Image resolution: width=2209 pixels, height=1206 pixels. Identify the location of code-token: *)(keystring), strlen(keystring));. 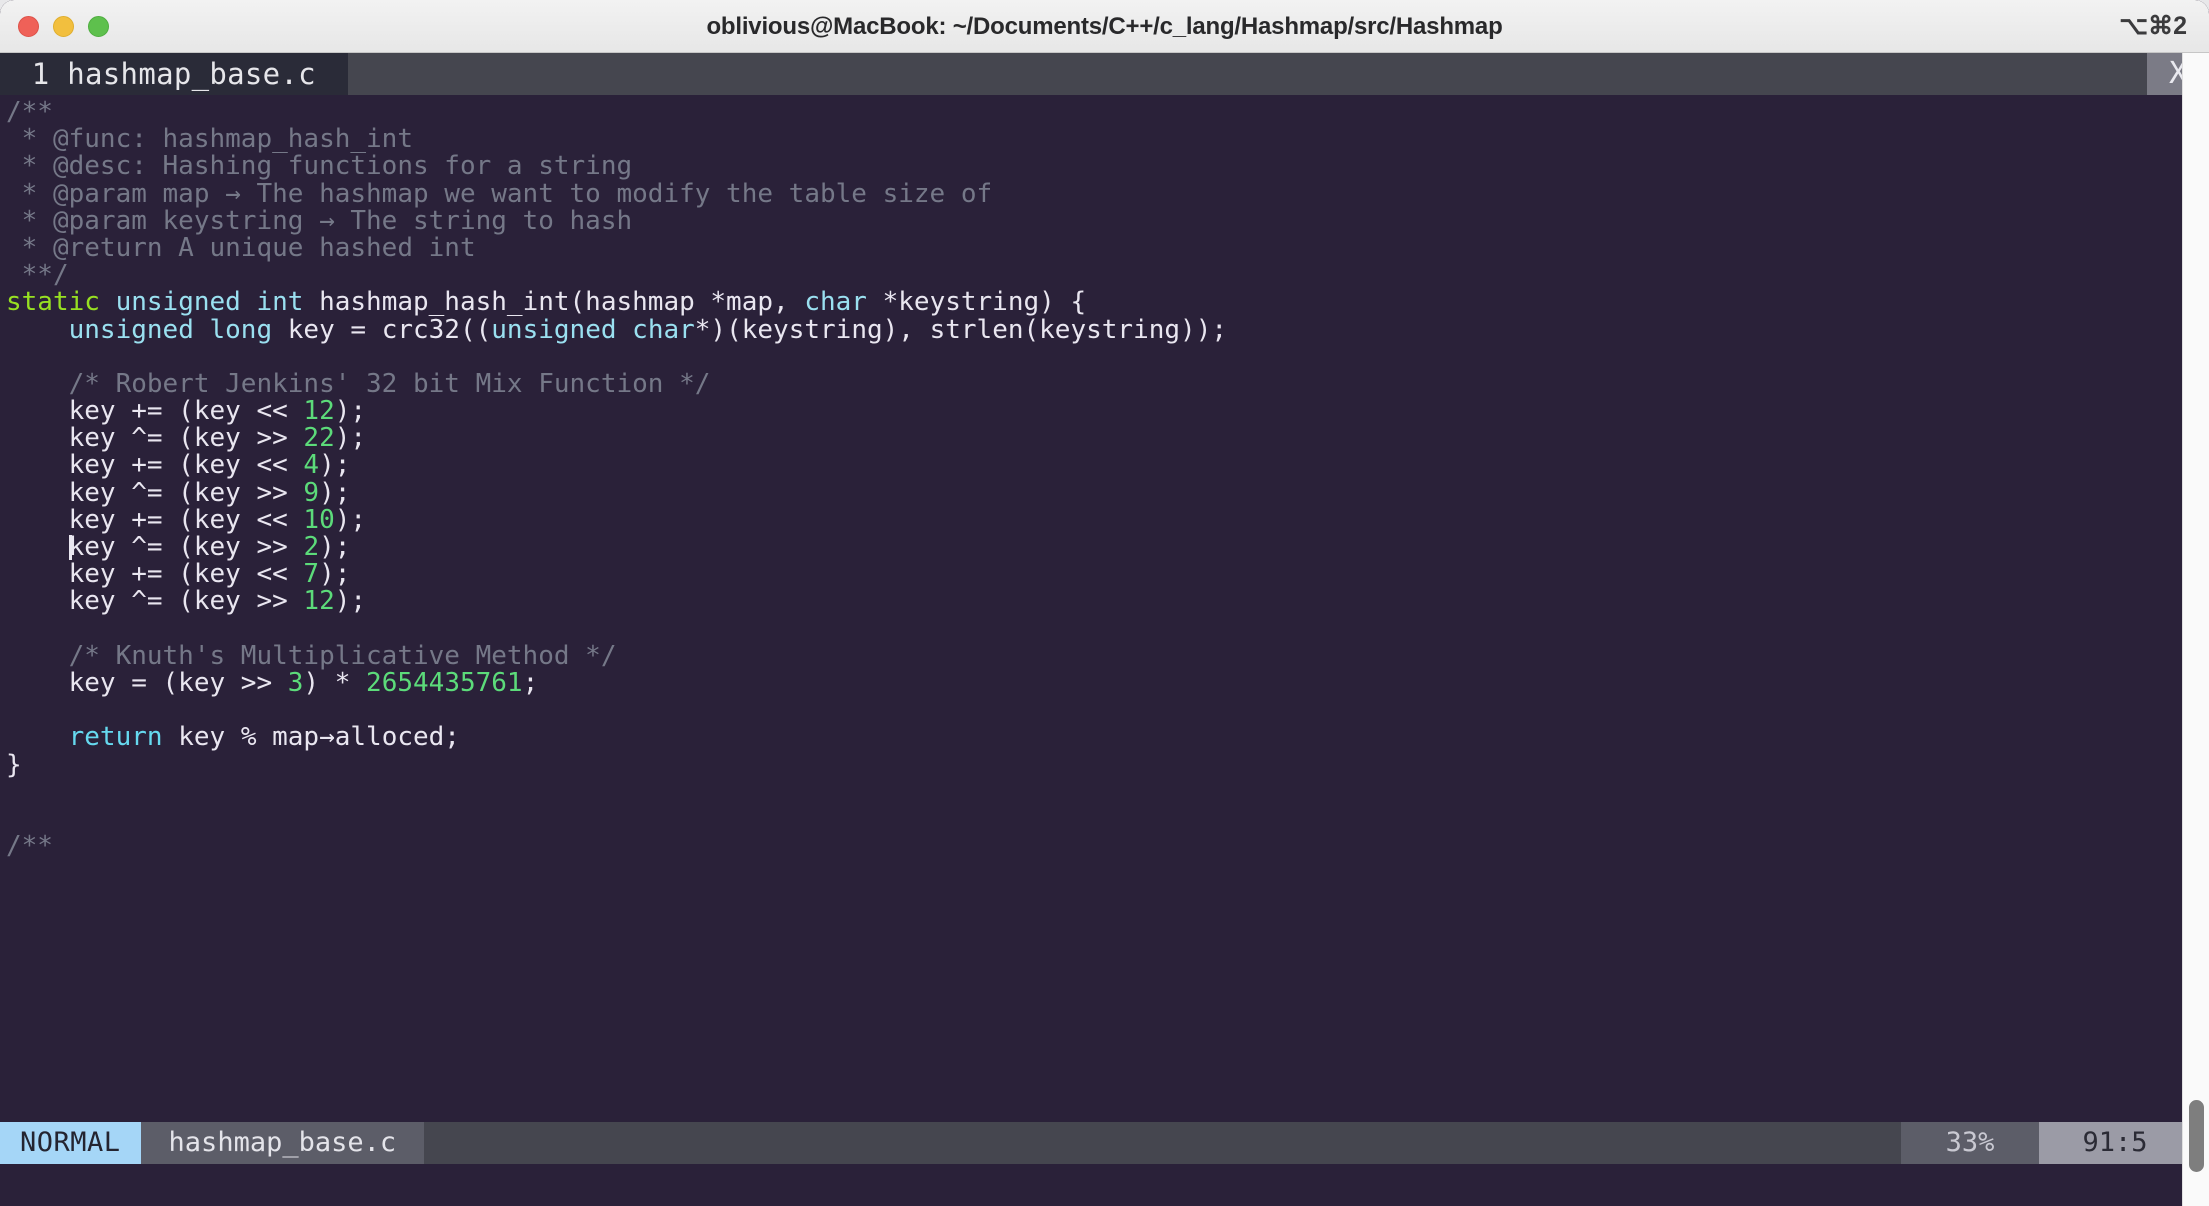
(960, 329).